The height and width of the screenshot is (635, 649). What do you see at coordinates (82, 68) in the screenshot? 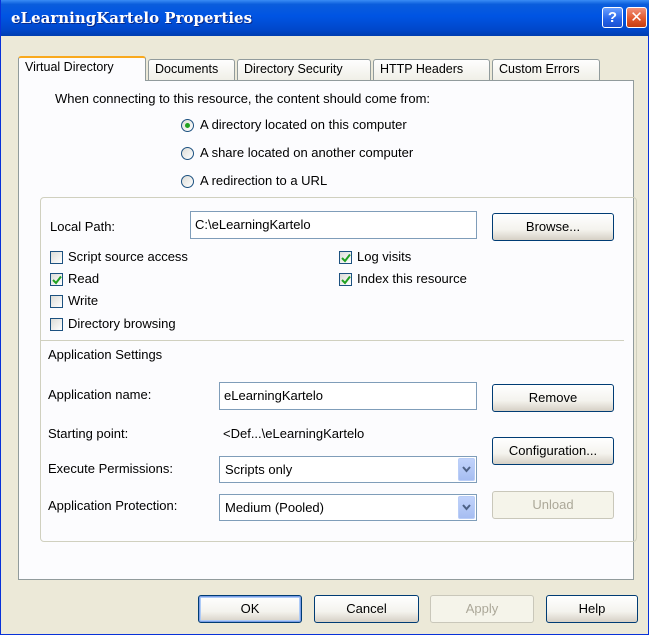
I see `tab-virtual-directory: Virtual Directory` at bounding box center [82, 68].